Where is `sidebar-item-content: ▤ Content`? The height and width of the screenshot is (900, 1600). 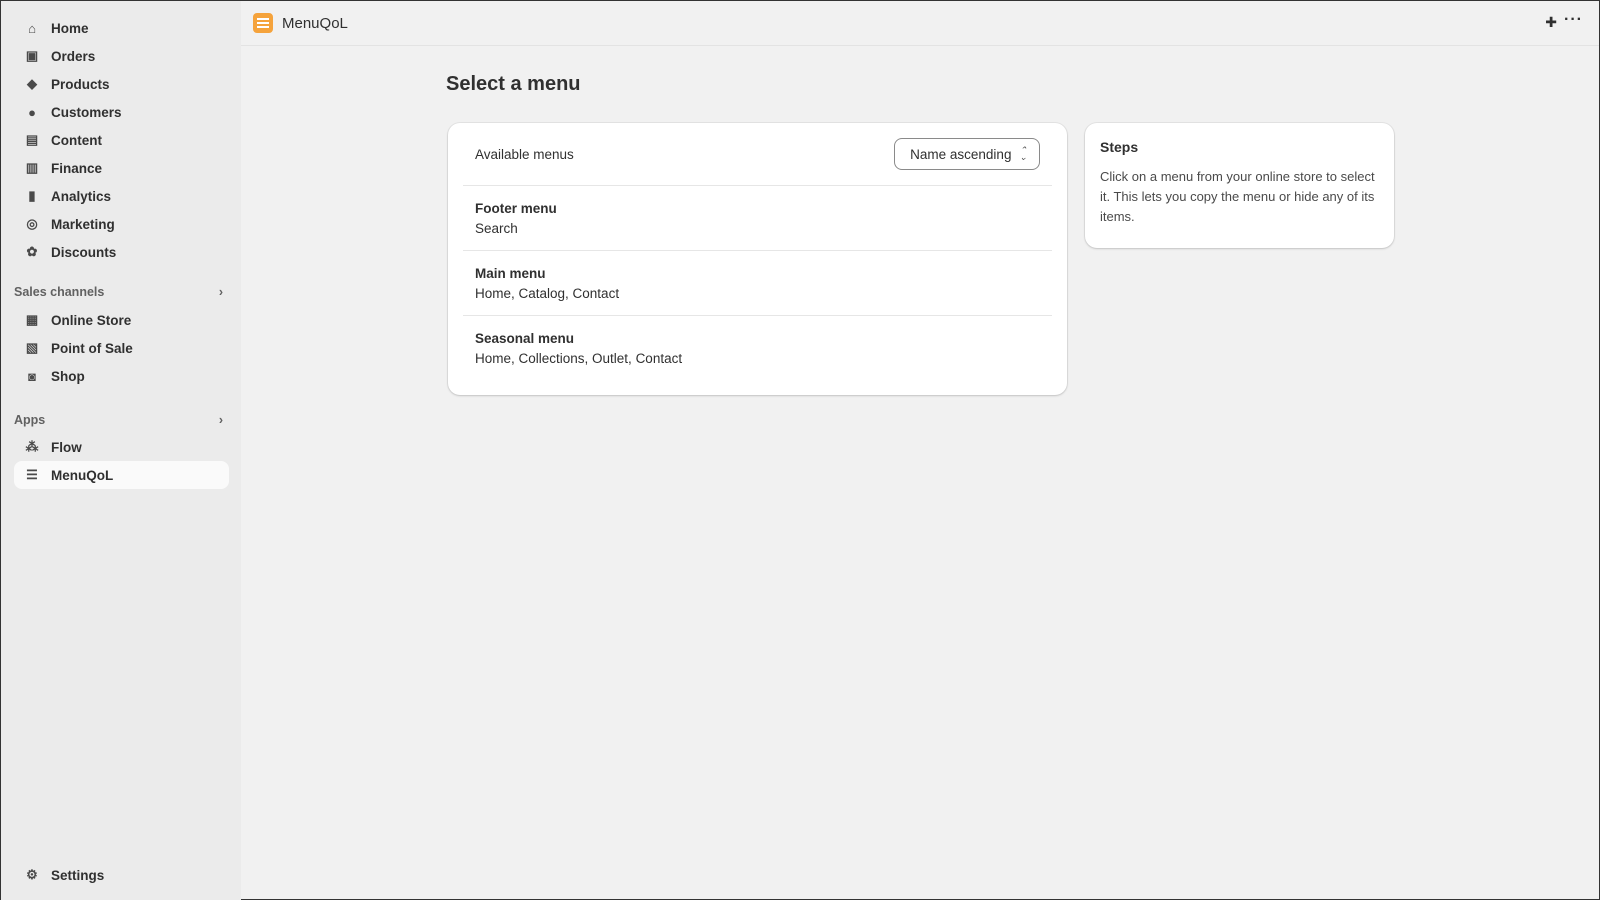
sidebar-item-content: ▤ Content is located at coordinates (121, 140).